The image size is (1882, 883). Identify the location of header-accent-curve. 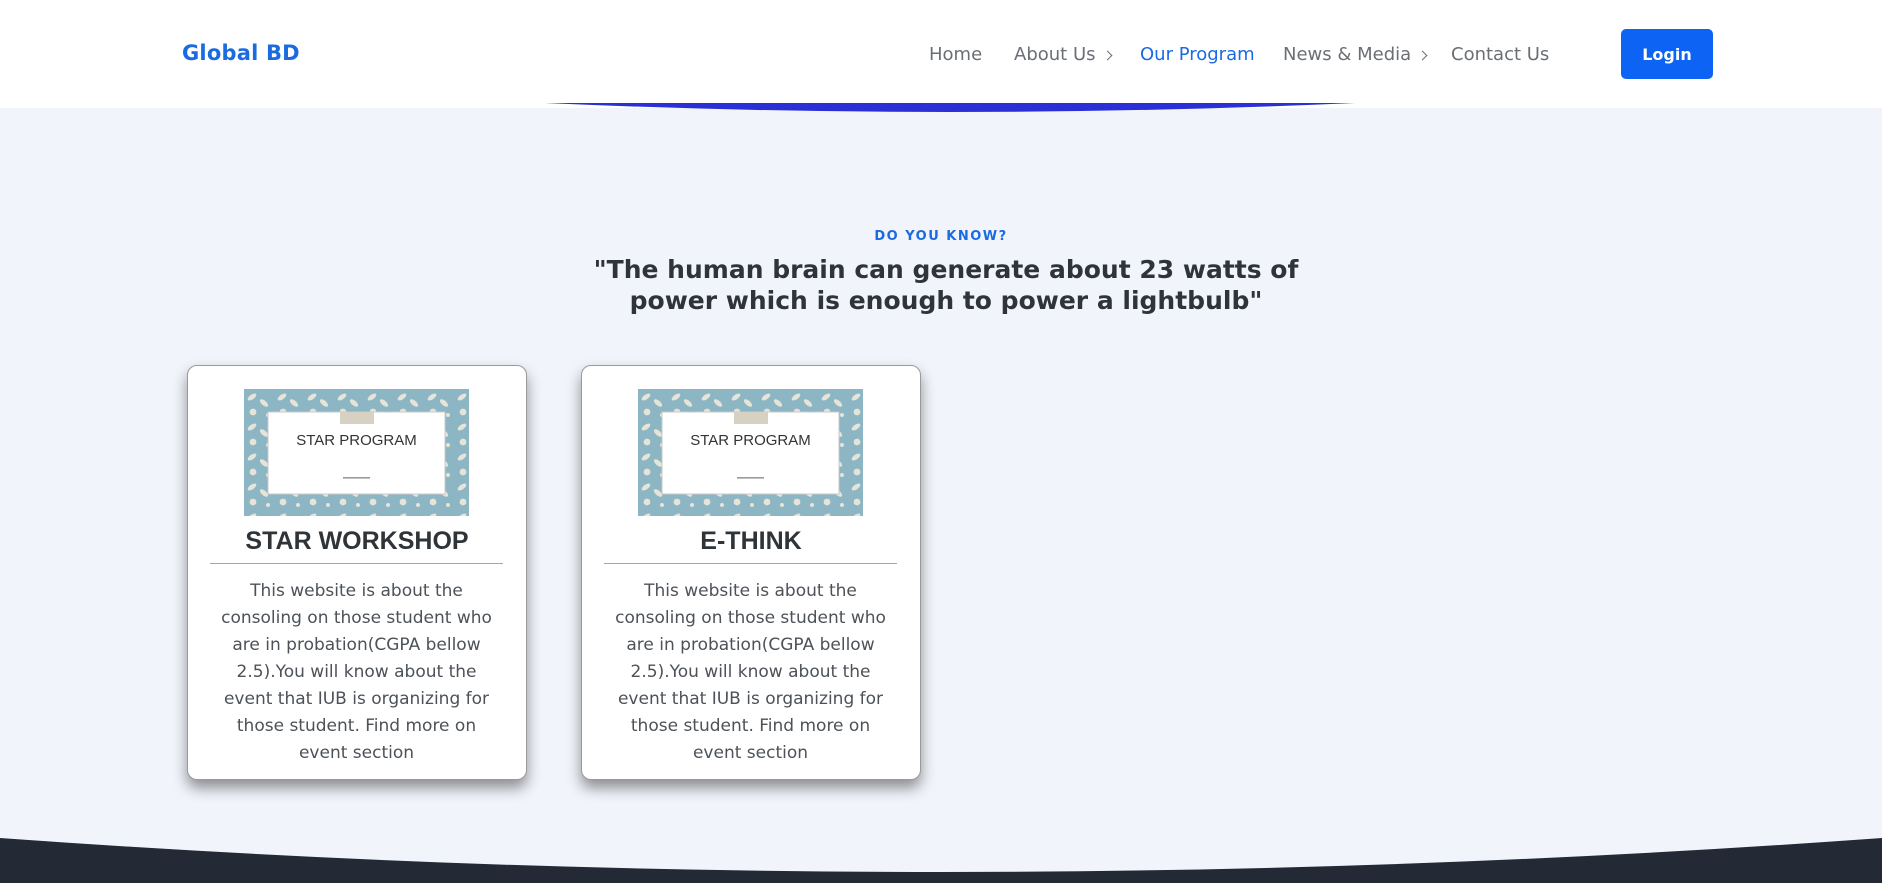
(950, 107).